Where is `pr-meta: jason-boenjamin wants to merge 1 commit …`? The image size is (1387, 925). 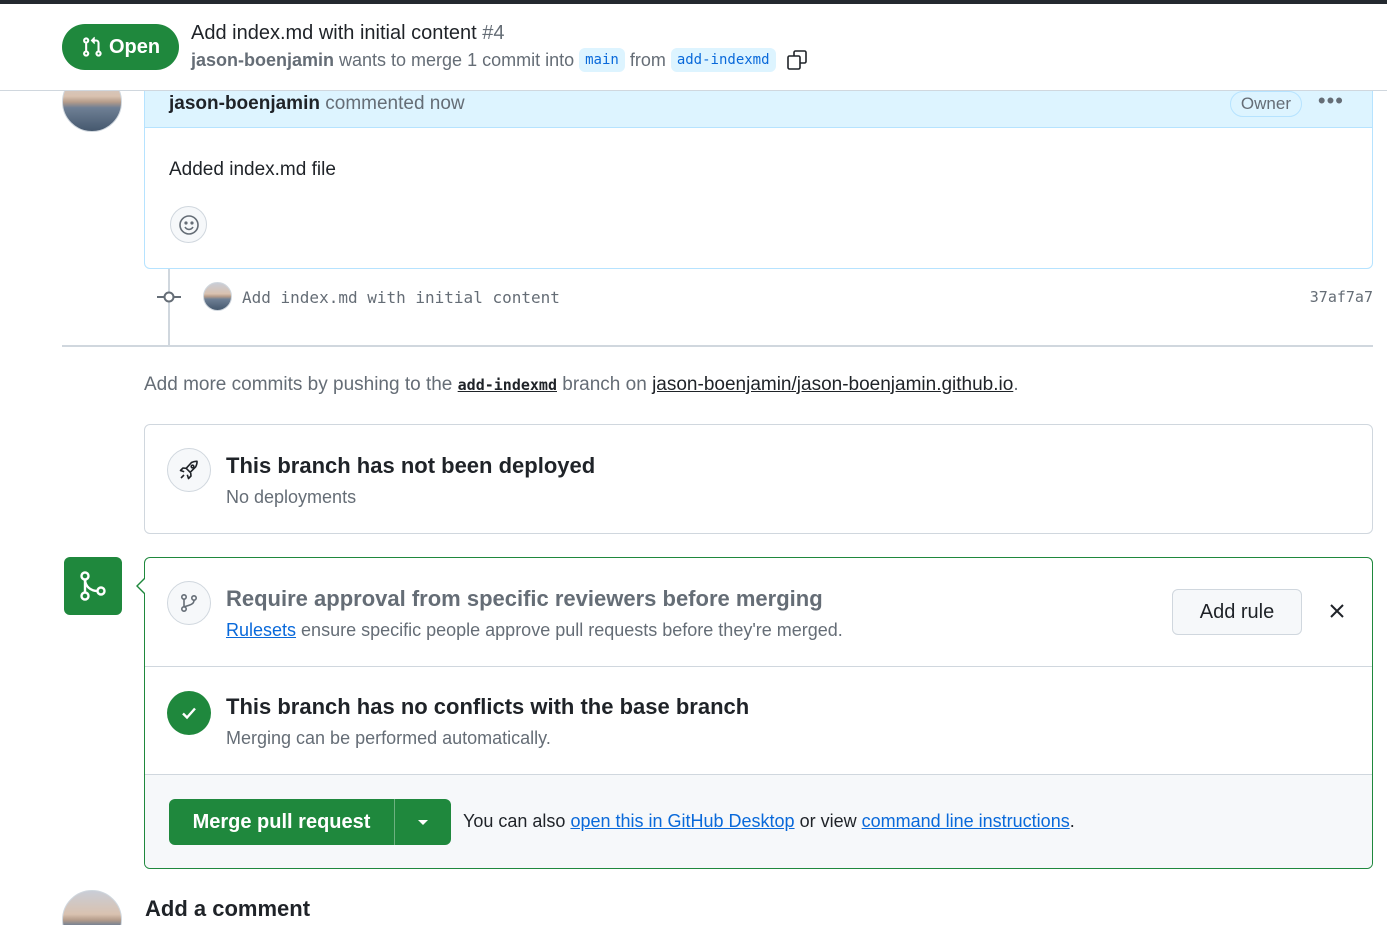 pr-meta: jason-boenjamin wants to merge 1 commit … is located at coordinates (500, 60).